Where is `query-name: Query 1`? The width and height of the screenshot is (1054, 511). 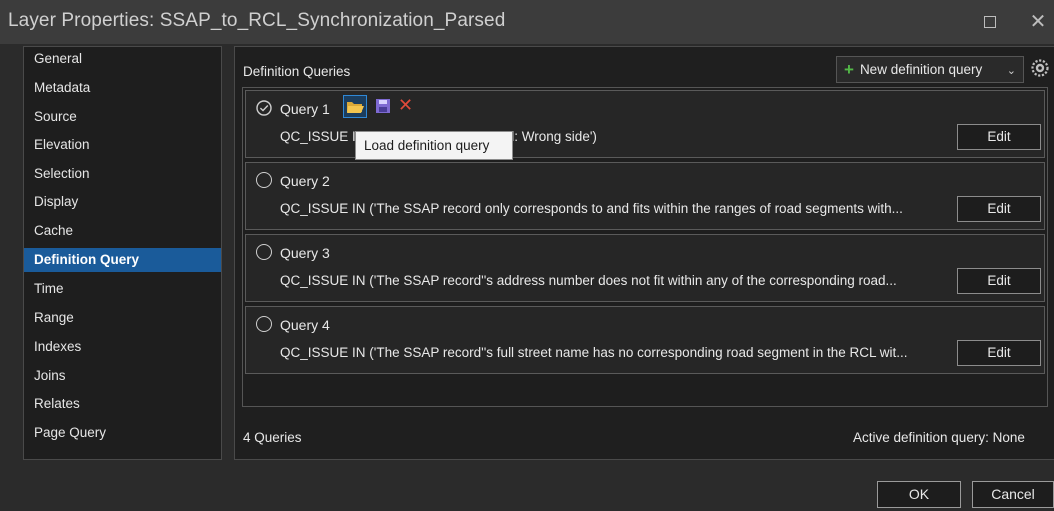
query-name: Query 1 is located at coordinates (305, 109).